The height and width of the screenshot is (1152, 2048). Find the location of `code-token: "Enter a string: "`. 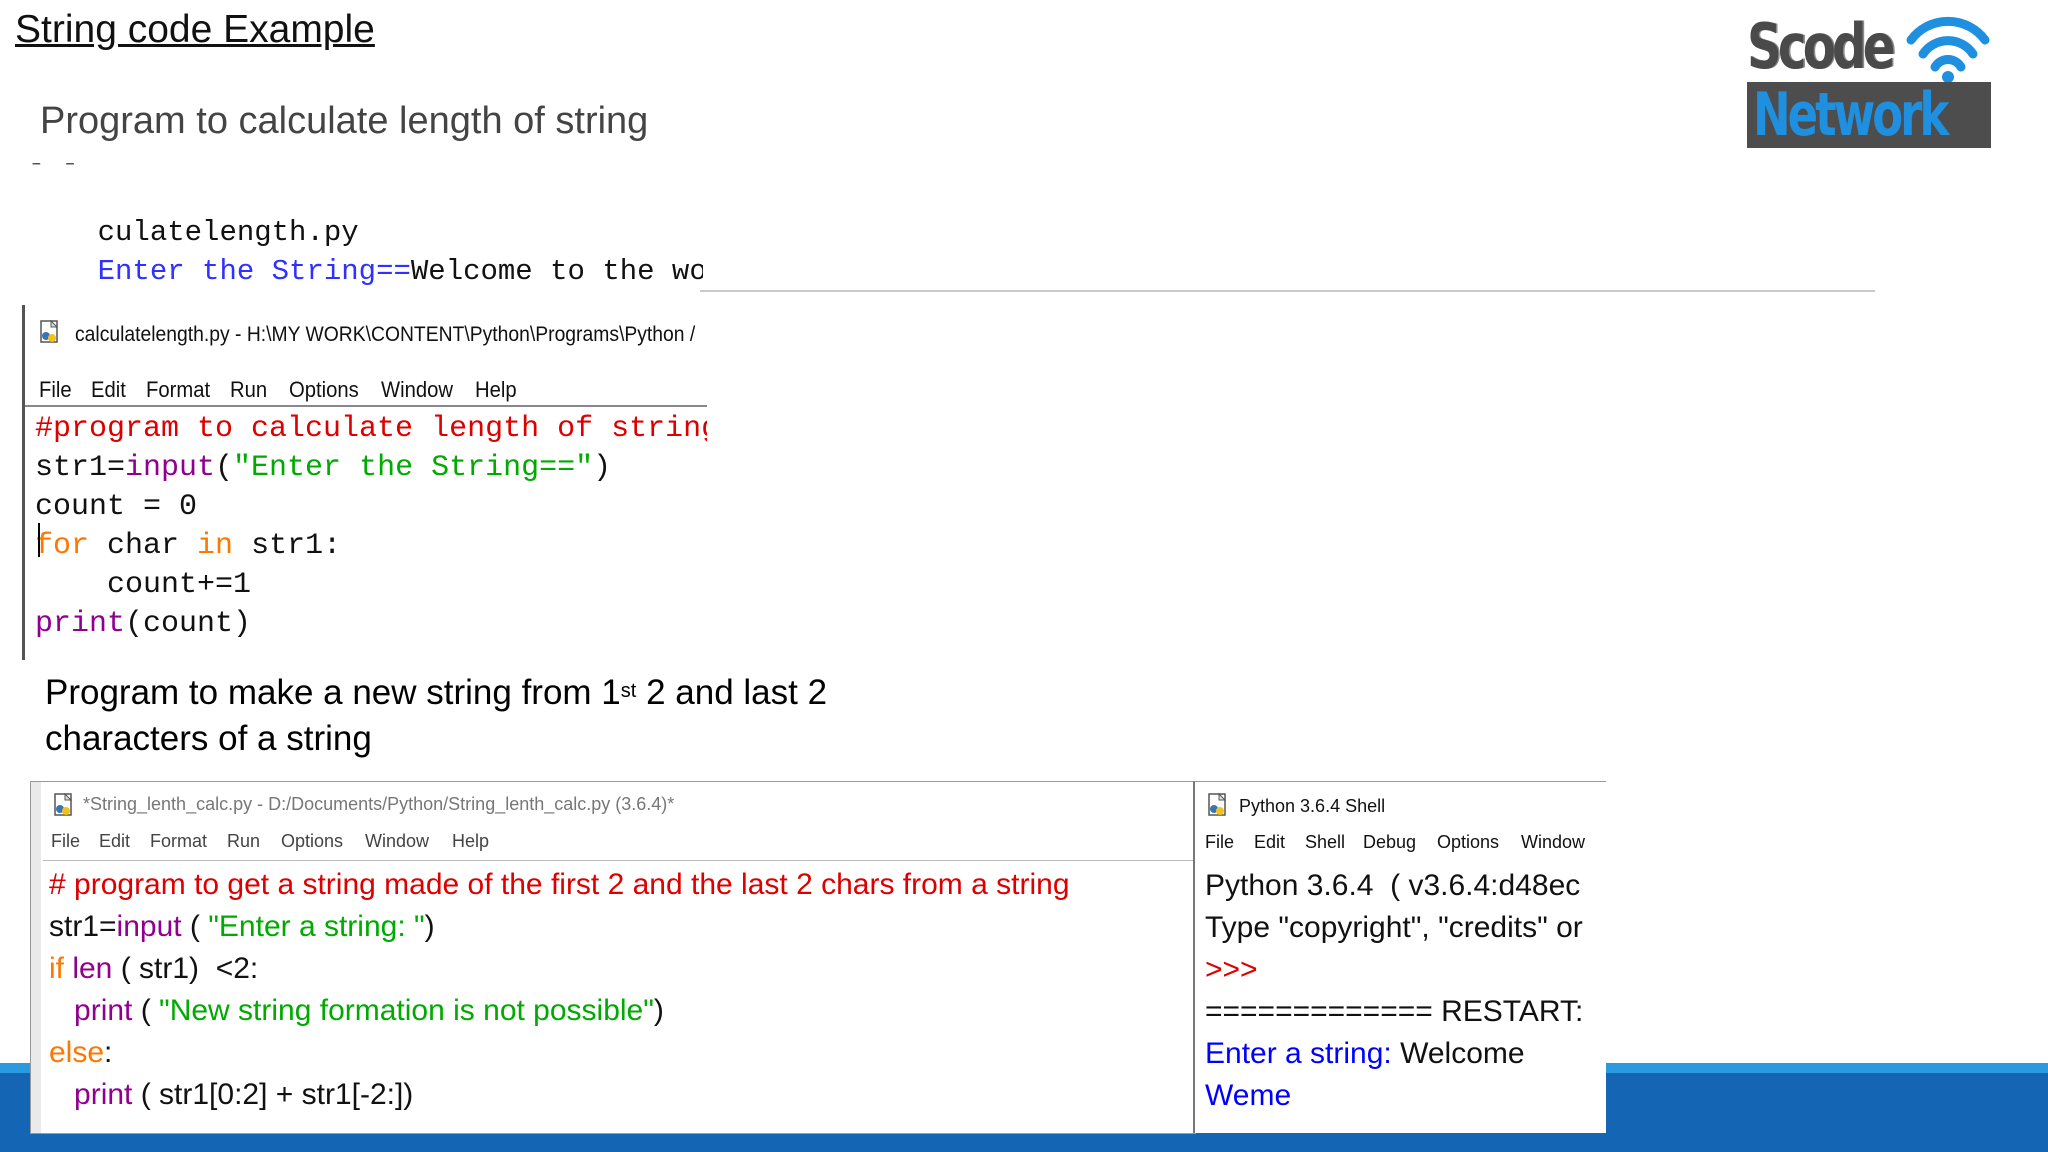

code-token: "Enter a string: " is located at coordinates (316, 926).